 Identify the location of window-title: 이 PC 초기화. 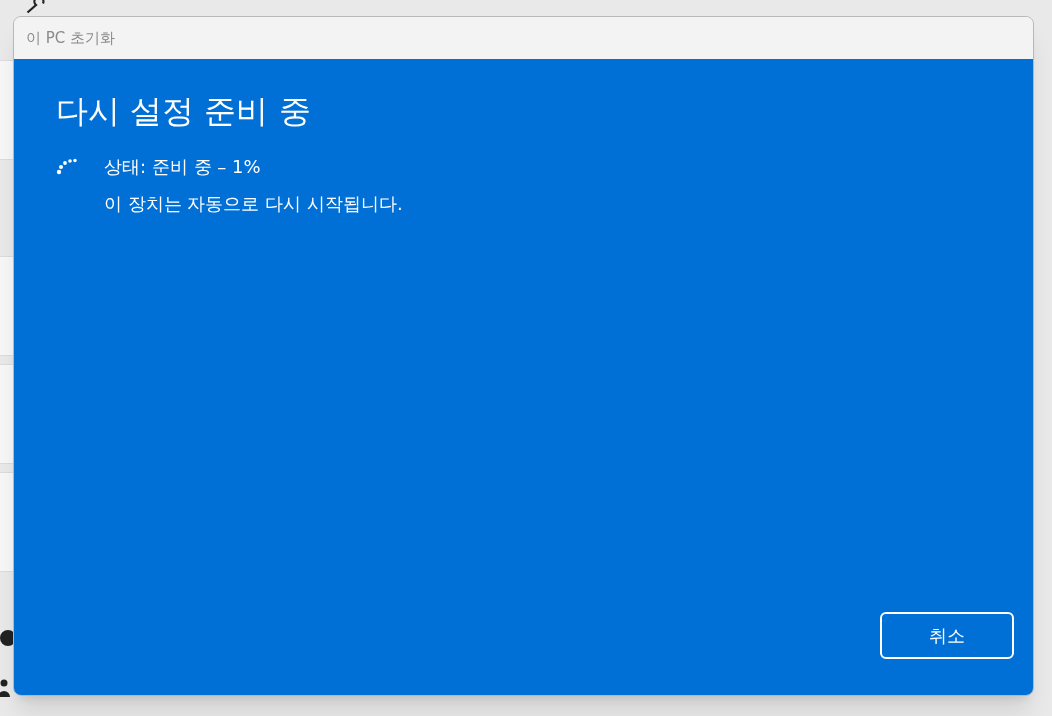
(71, 38).